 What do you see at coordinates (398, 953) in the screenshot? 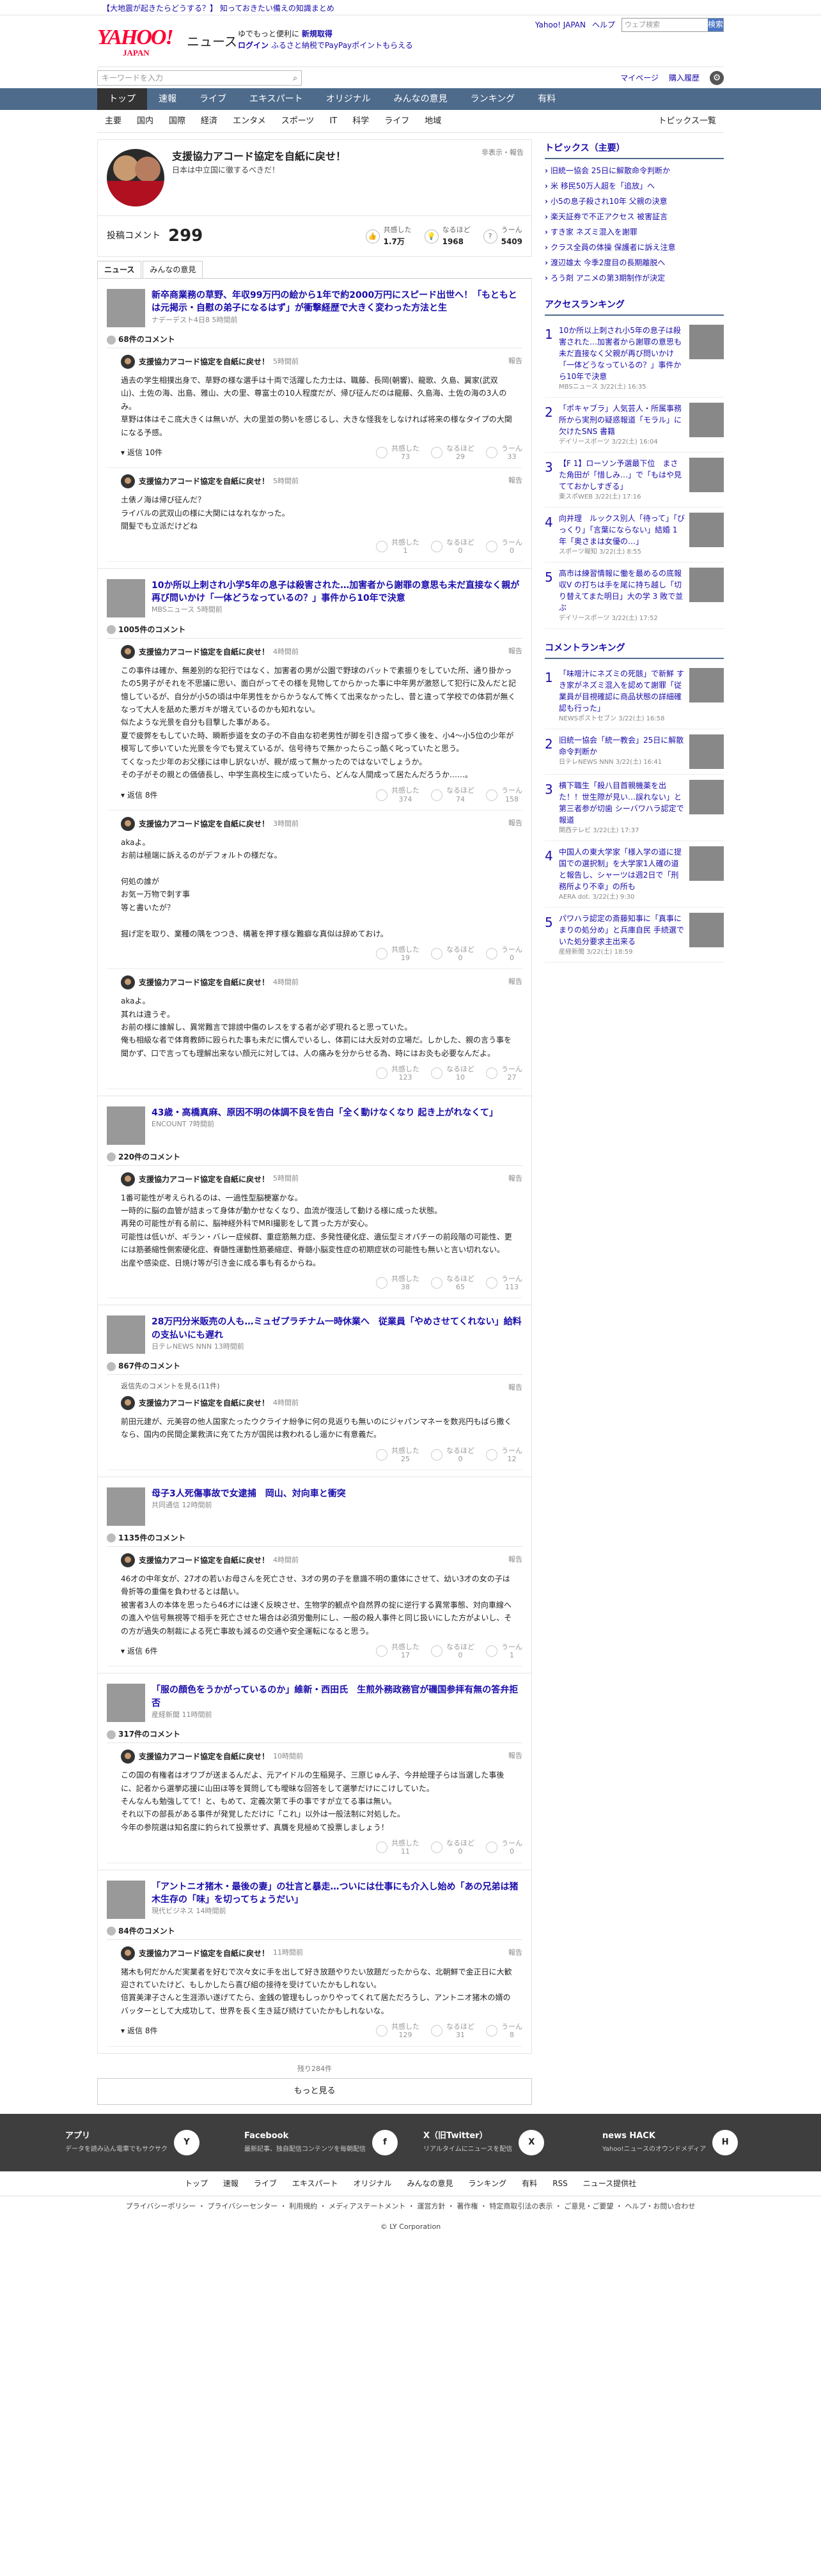
I see `vote-button: 共感した 19` at bounding box center [398, 953].